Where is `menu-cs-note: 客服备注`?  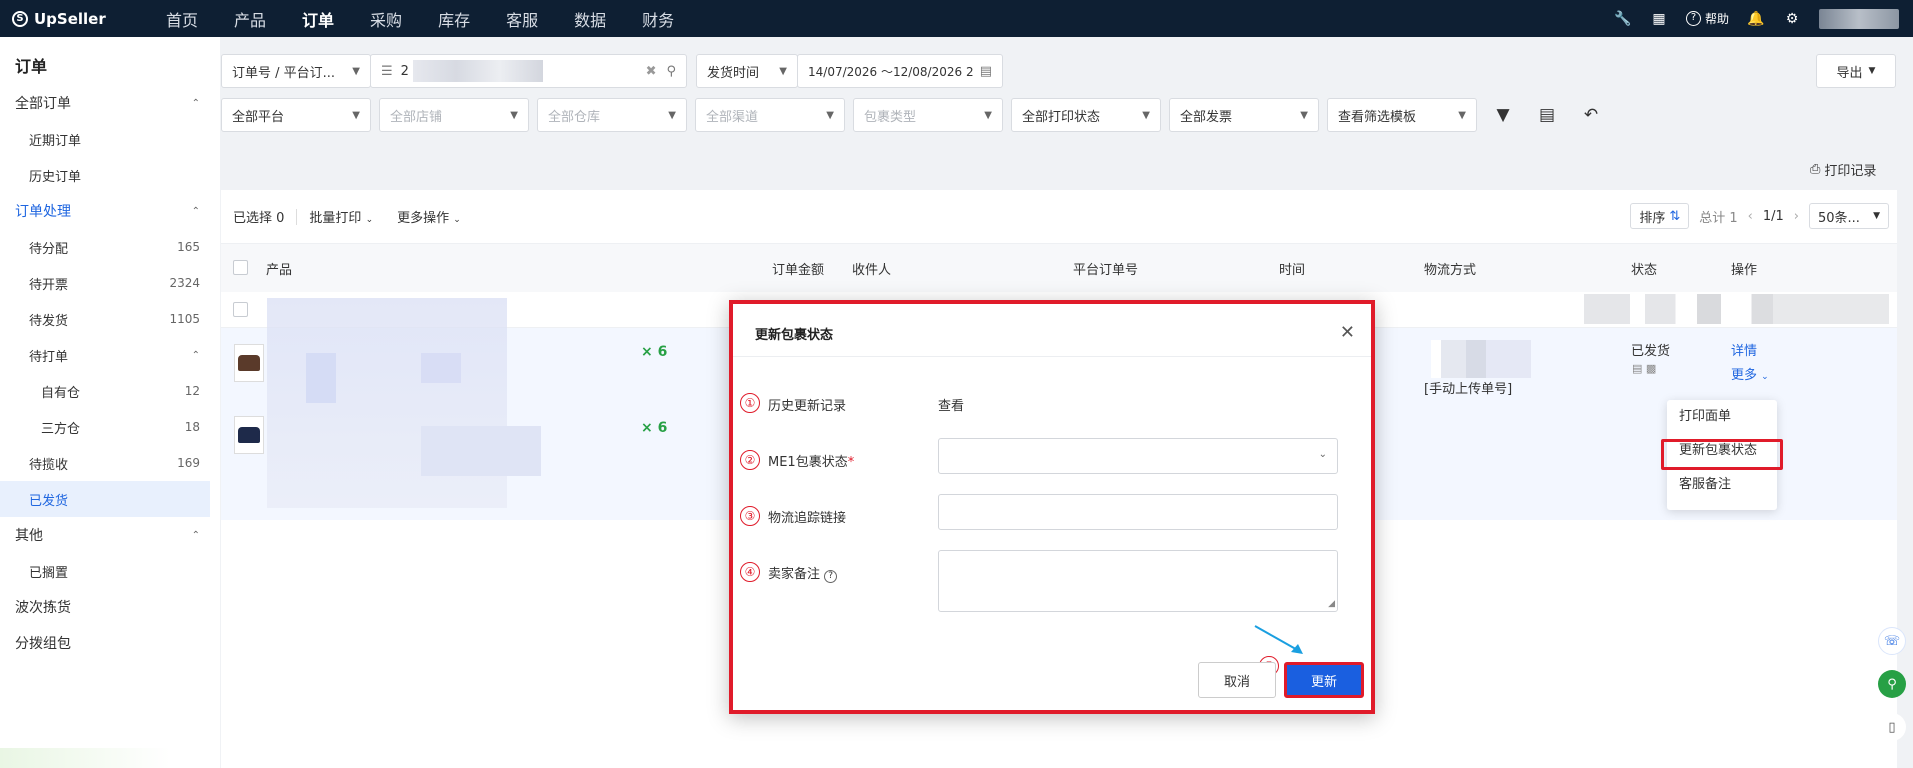
menu-cs-note: 客服备注 is located at coordinates (1722, 485).